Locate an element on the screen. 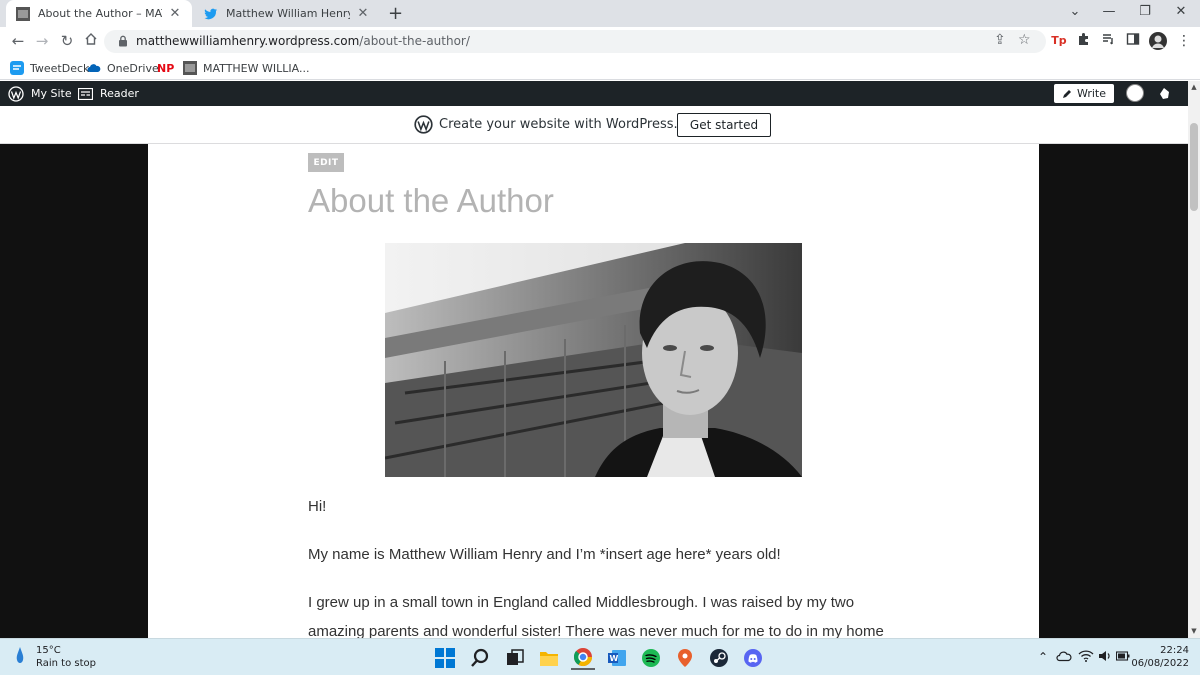 The height and width of the screenshot is (675, 1200). tab-title: About the Author – MATTHEW W is located at coordinates (100, 13).